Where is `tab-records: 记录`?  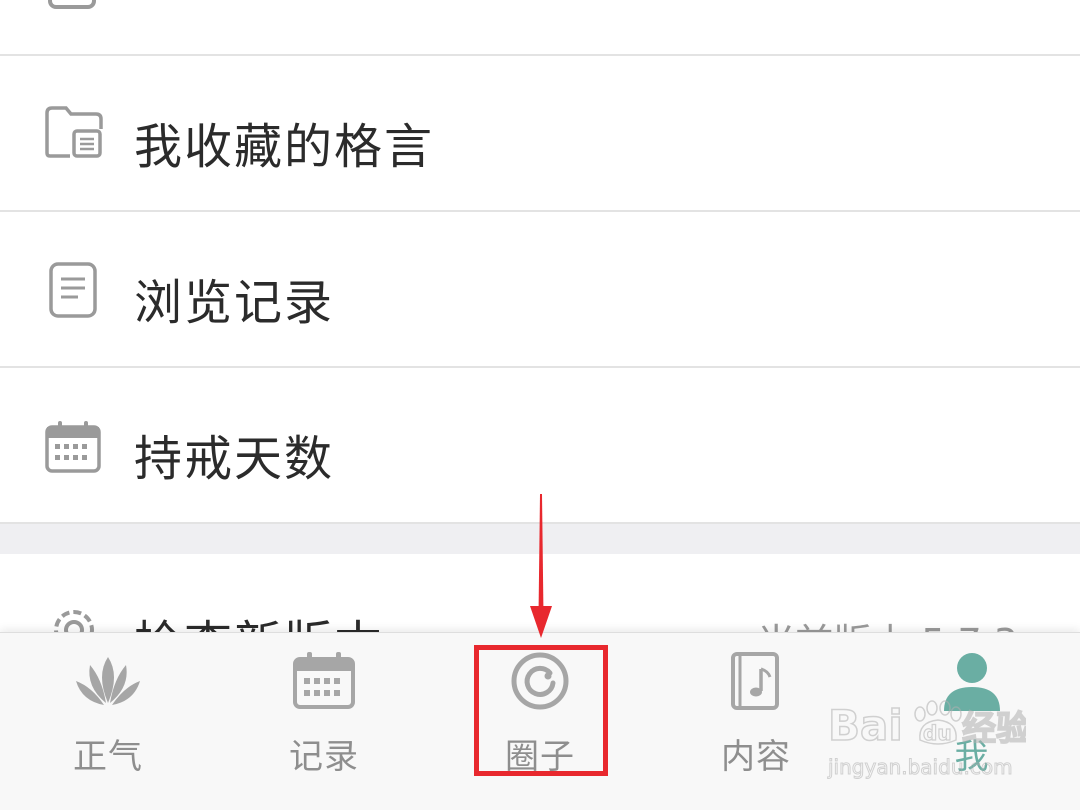 tab-records: 记录 is located at coordinates (324, 721).